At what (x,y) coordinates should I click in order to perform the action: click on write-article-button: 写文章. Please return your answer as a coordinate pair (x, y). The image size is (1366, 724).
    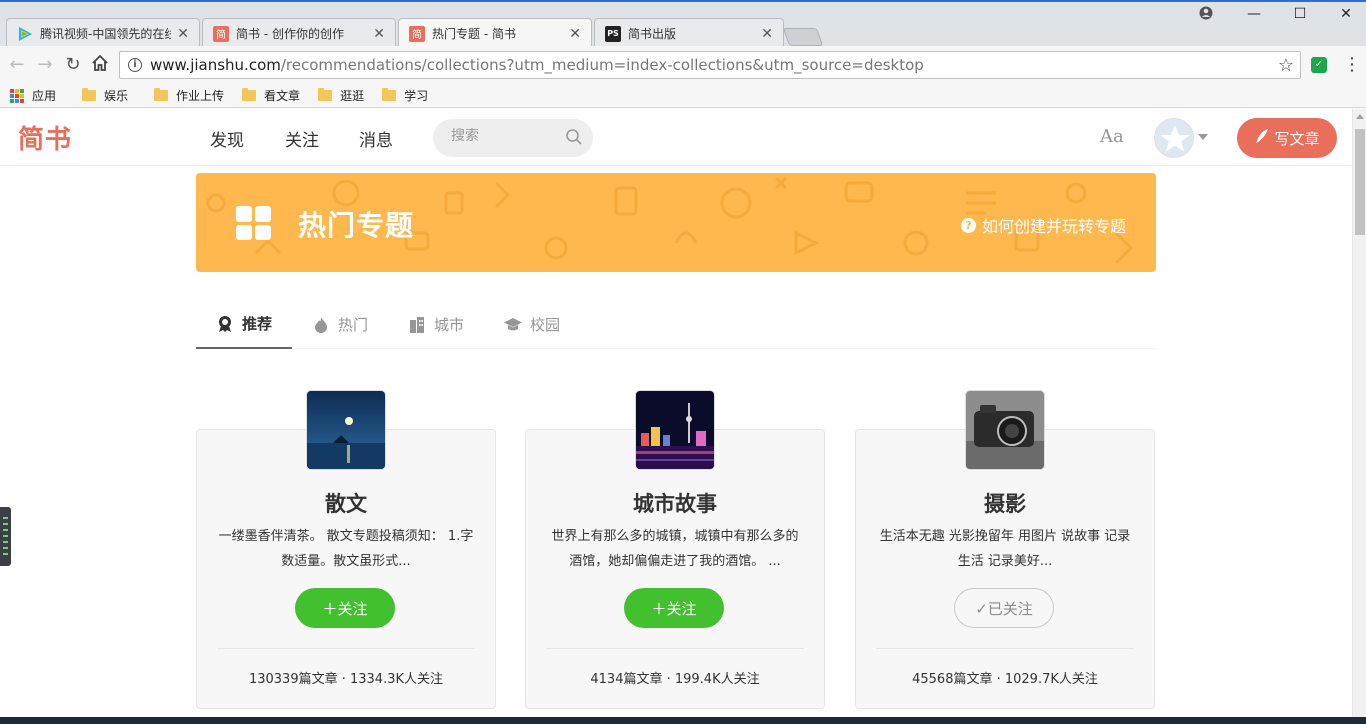
    Looking at the image, I should click on (1287, 138).